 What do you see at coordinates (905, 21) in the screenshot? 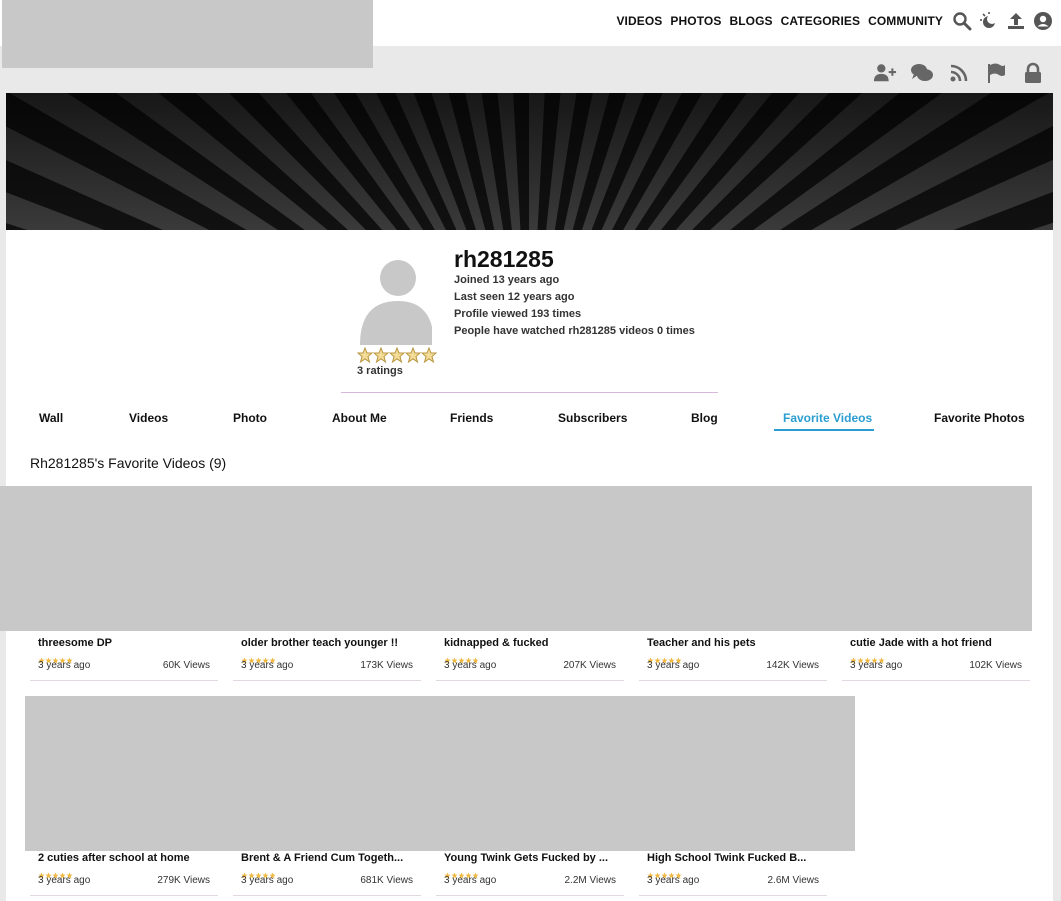
I see `nav-community: COMMUNITY` at bounding box center [905, 21].